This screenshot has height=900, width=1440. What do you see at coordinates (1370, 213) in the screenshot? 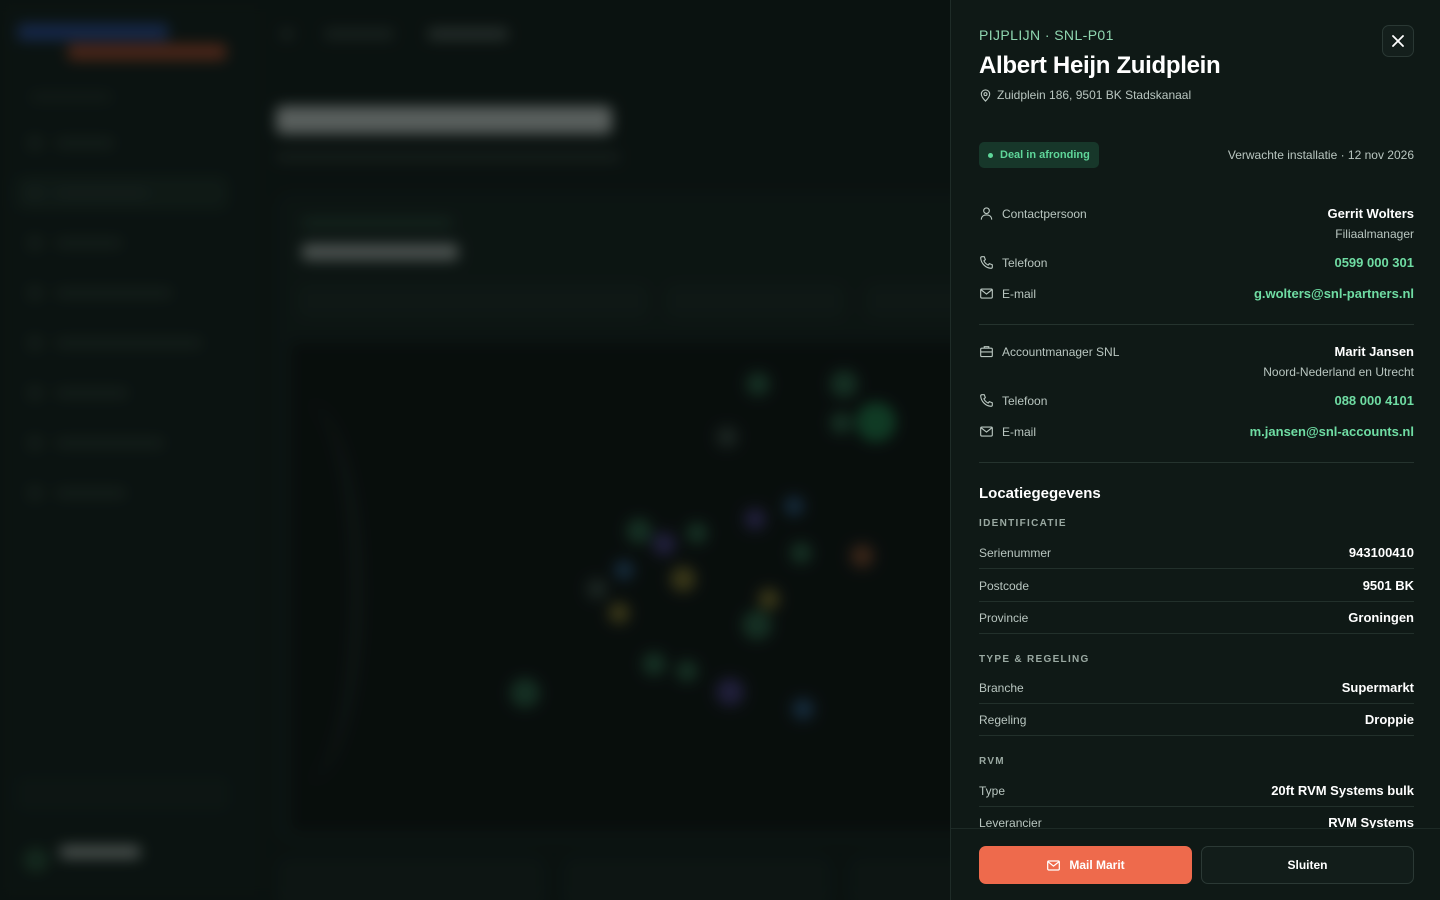
I see `contact-name: Gerrit Wolters` at bounding box center [1370, 213].